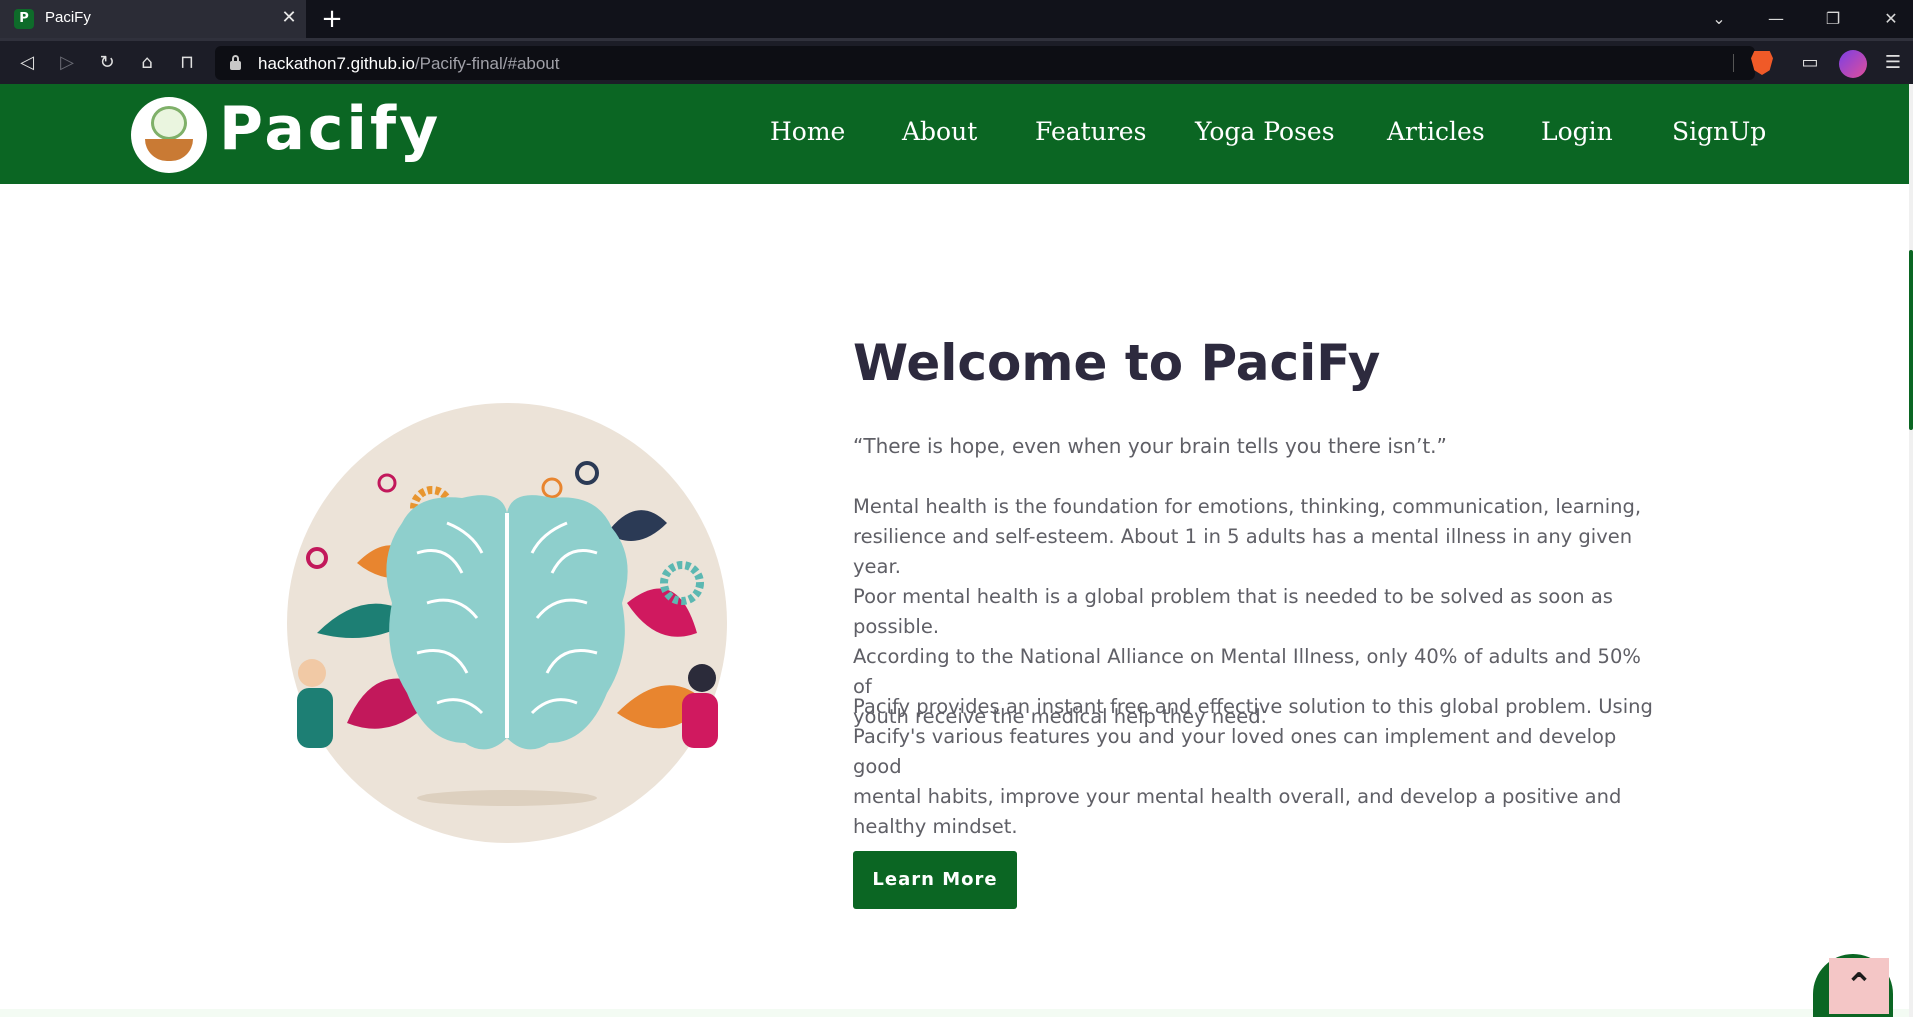 Image resolution: width=1913 pixels, height=1017 pixels. Describe the element at coordinates (935, 880) in the screenshot. I see `learn-more-button: Learn More` at that location.